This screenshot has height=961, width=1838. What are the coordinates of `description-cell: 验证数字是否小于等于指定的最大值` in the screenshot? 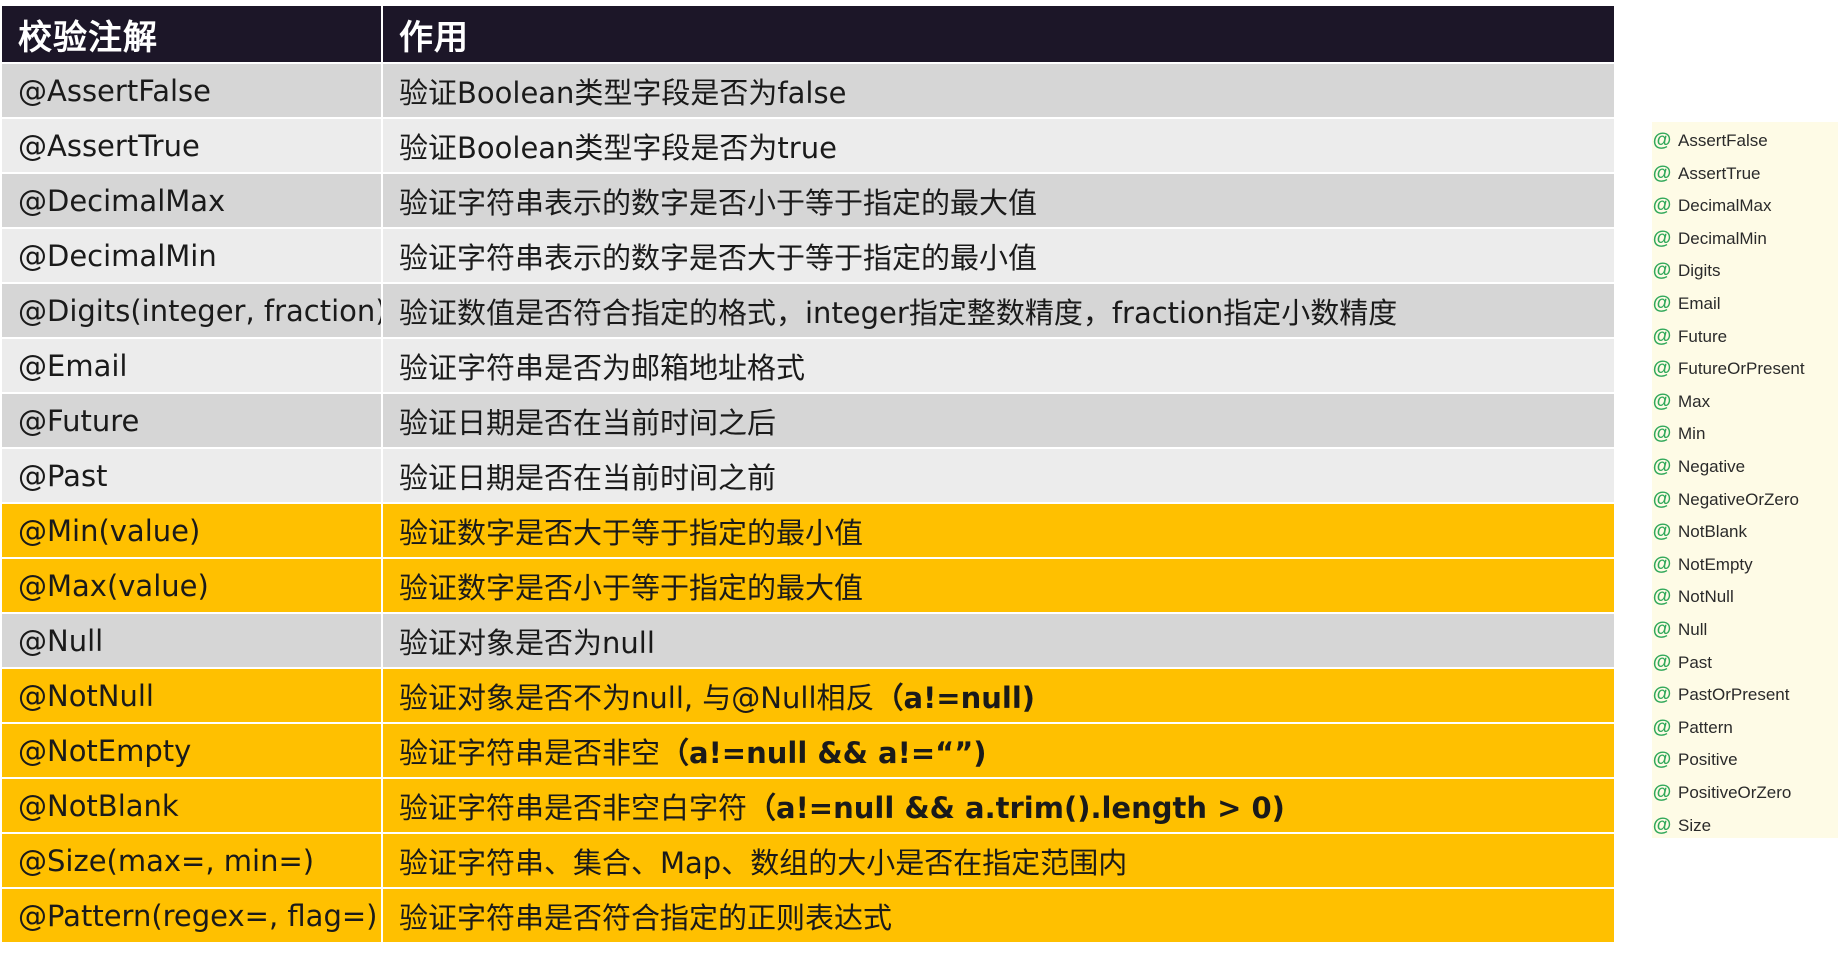 It's located at (998, 586).